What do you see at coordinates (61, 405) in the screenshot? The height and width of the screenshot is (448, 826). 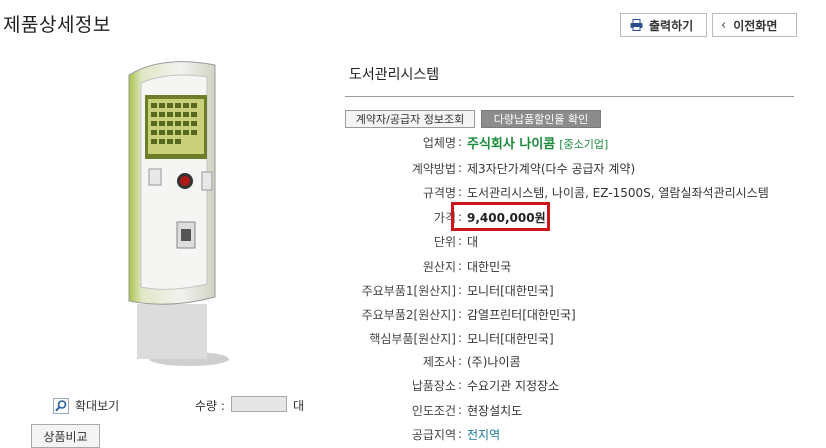 I see `magnifier-icon` at bounding box center [61, 405].